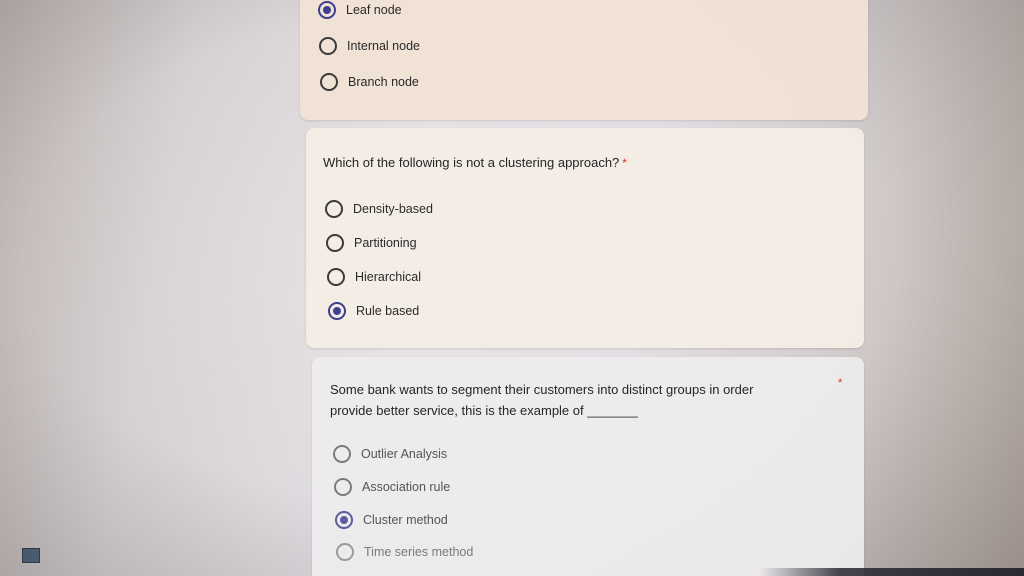  What do you see at coordinates (405, 520) in the screenshot?
I see `option-label: Cluster method` at bounding box center [405, 520].